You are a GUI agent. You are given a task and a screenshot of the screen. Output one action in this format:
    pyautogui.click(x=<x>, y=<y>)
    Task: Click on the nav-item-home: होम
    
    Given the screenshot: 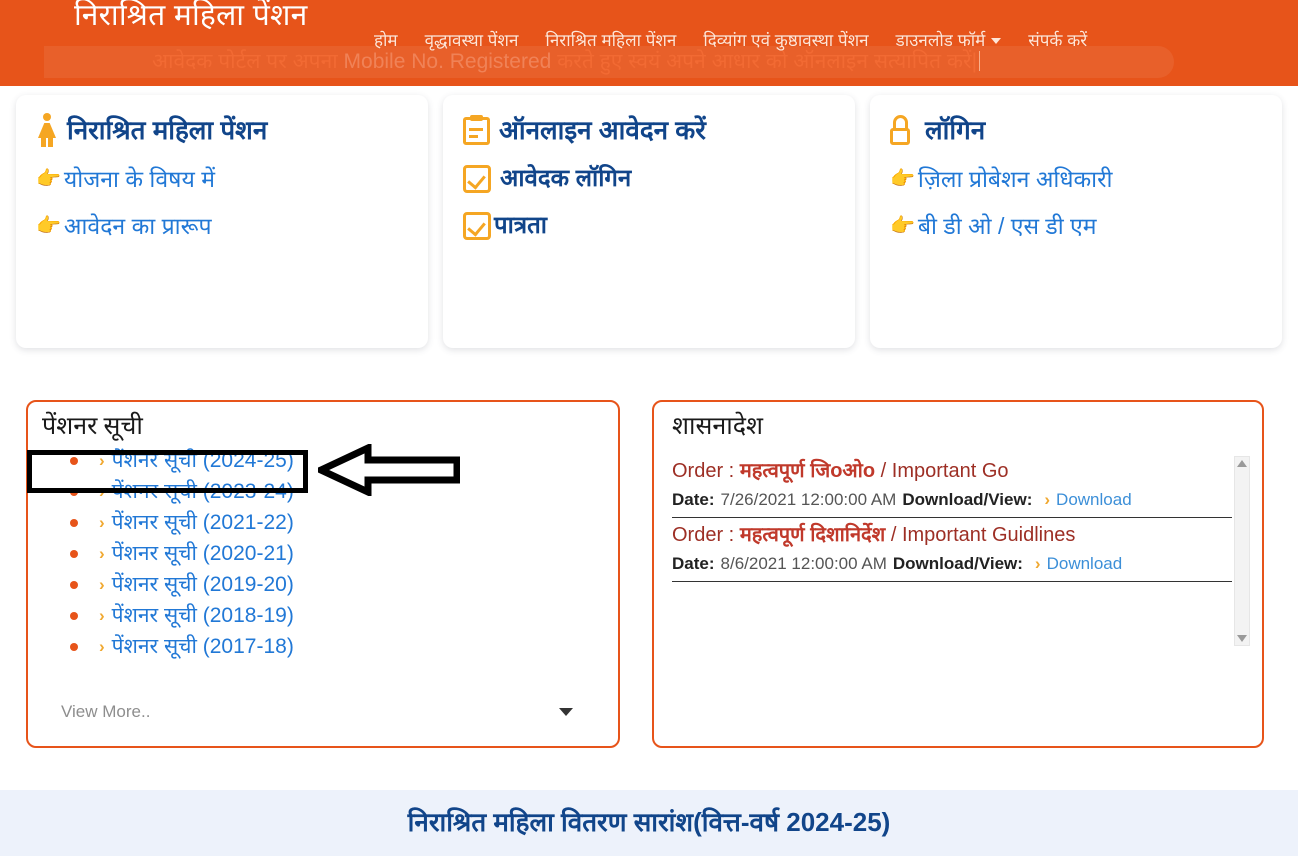 What is the action you would take?
    pyautogui.click(x=386, y=41)
    